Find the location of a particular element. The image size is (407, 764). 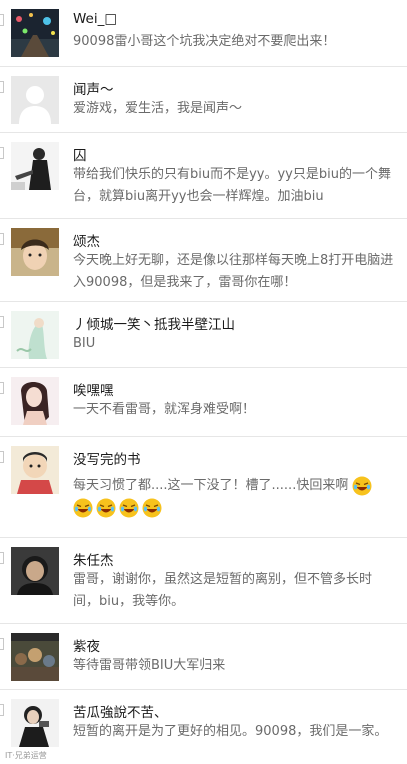

comment-text: BIU is located at coordinates (84, 343).